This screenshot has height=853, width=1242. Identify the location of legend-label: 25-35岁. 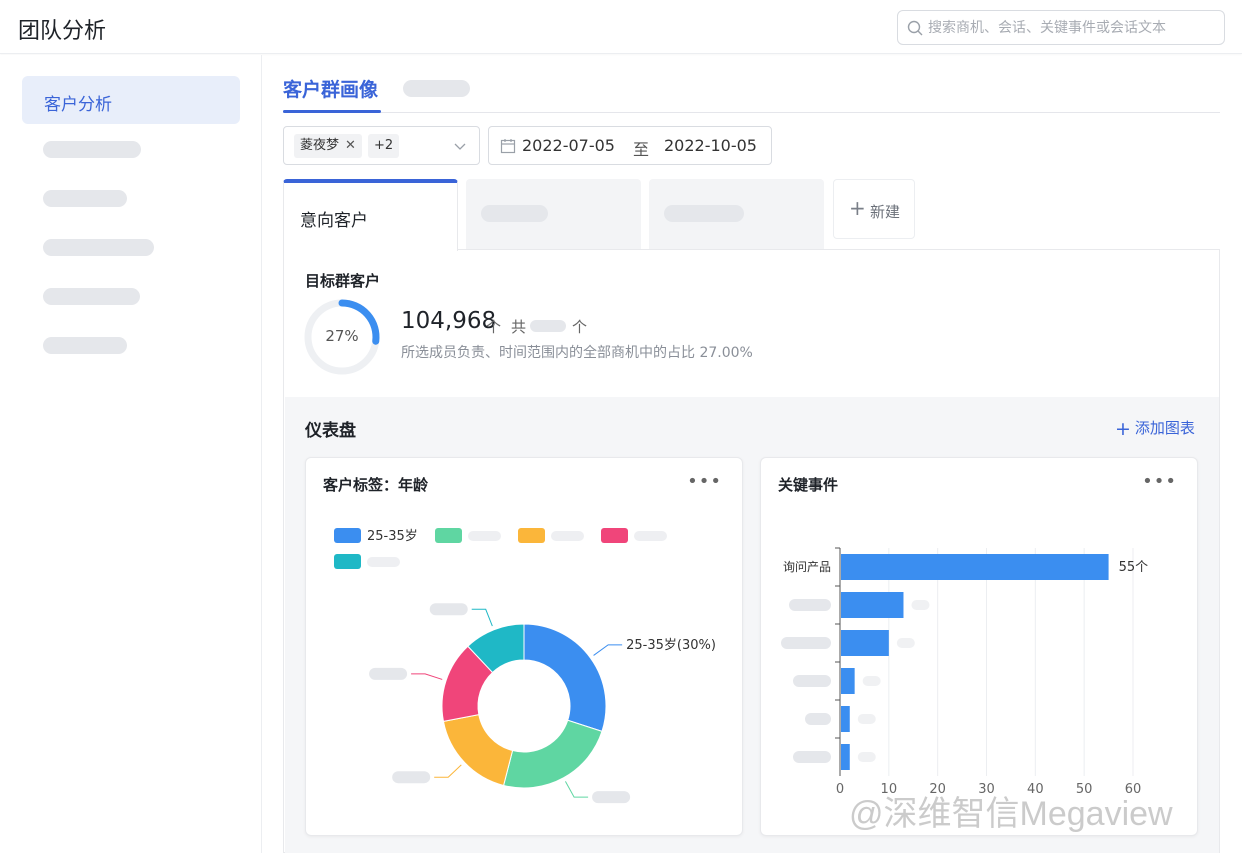
(392, 536).